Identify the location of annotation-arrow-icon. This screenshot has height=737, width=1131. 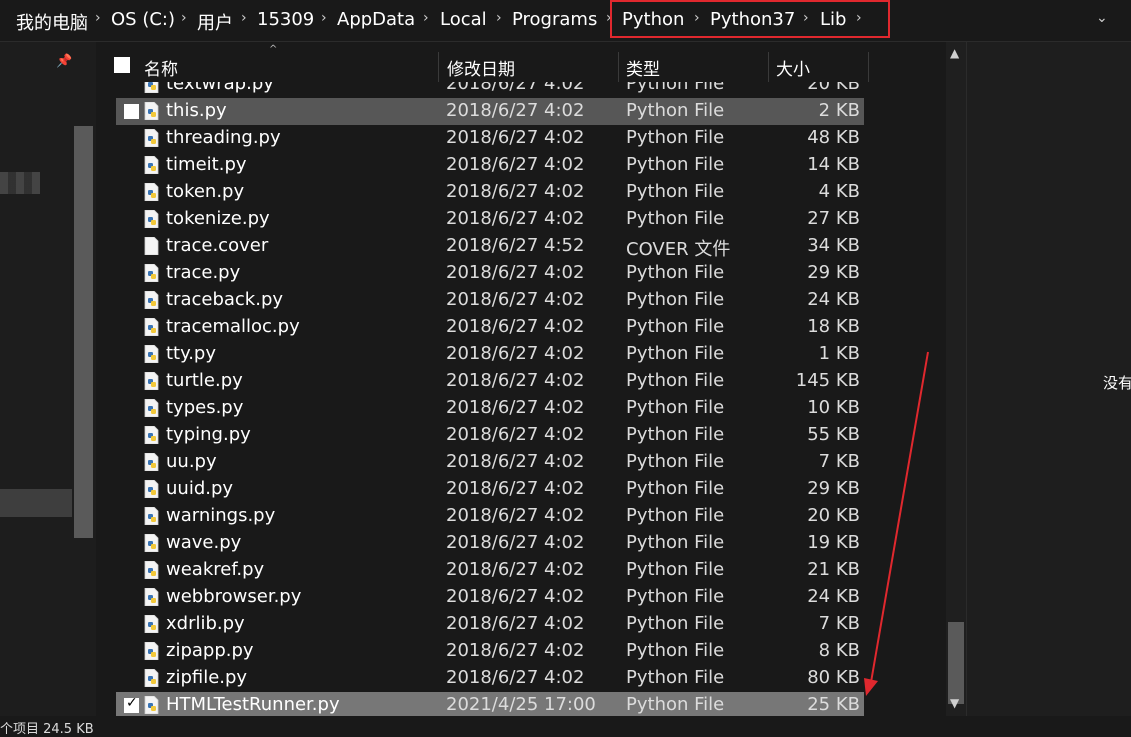
(896, 523).